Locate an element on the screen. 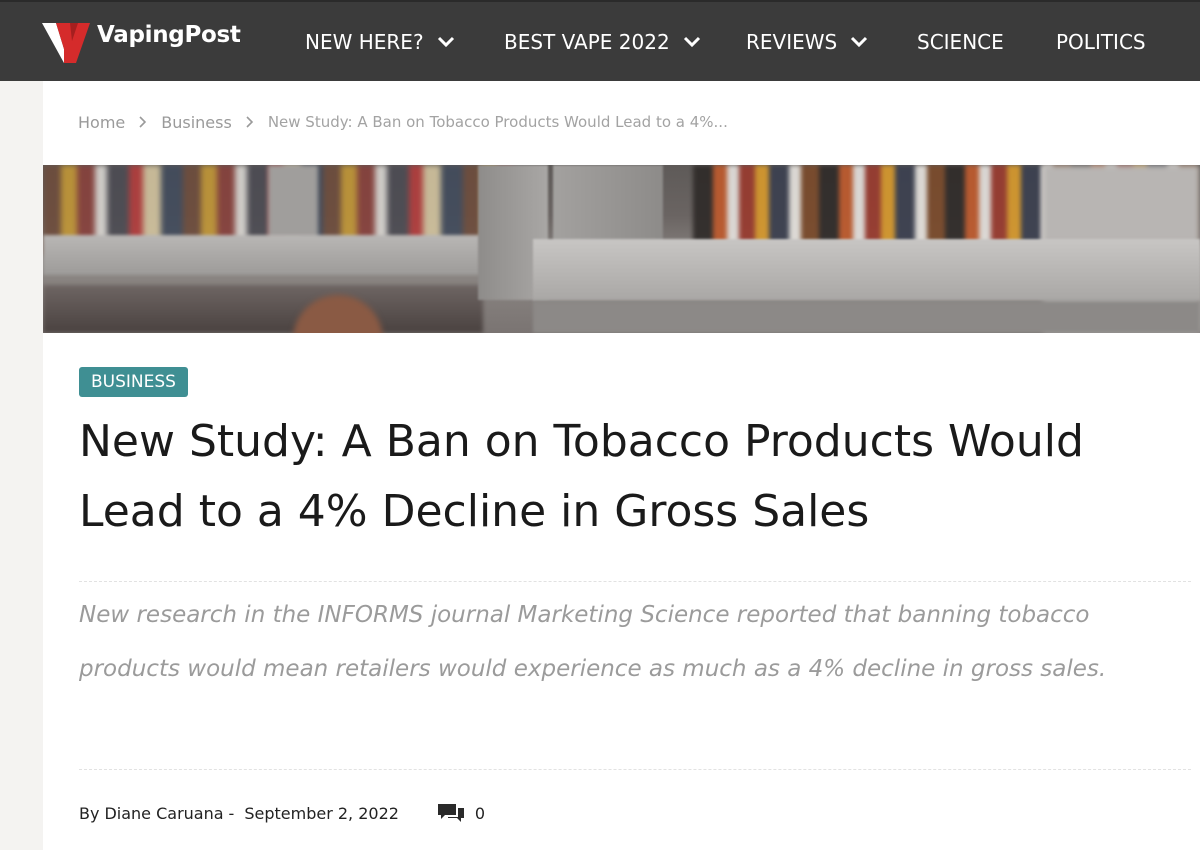 The height and width of the screenshot is (850, 1200). shelf-shadow is located at coordinates (263, 309).